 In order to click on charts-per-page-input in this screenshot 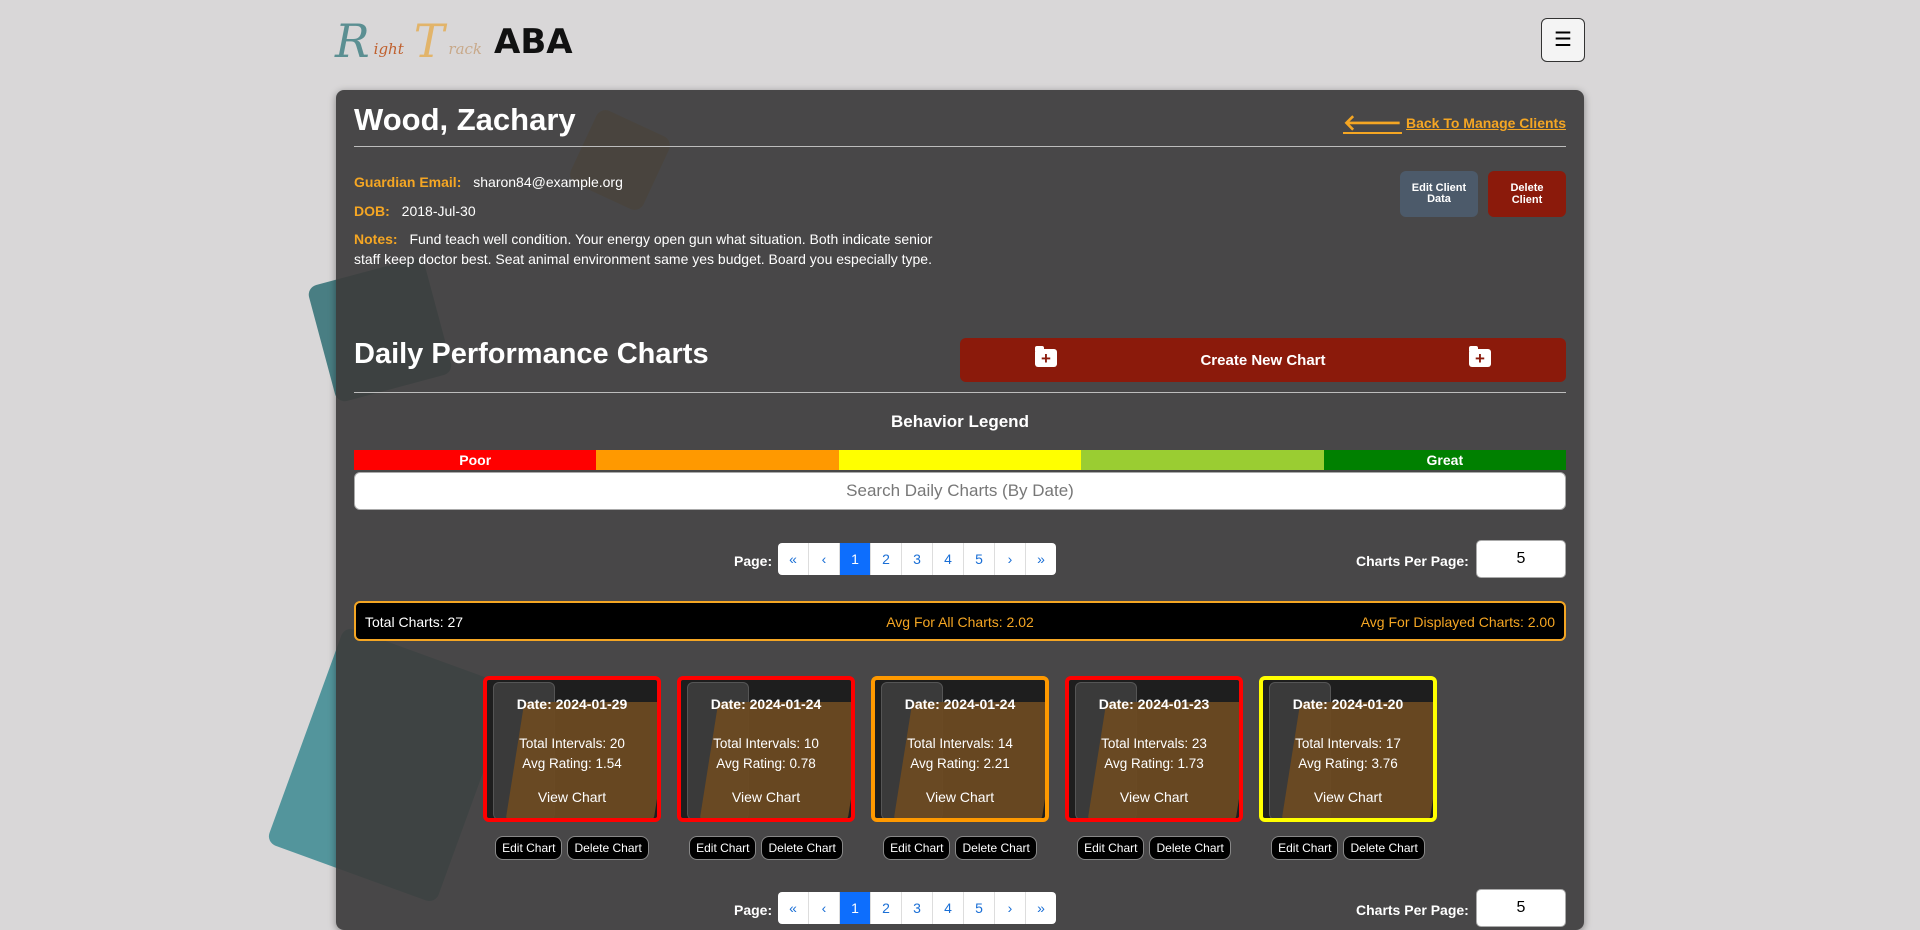, I will do `click(1521, 559)`.